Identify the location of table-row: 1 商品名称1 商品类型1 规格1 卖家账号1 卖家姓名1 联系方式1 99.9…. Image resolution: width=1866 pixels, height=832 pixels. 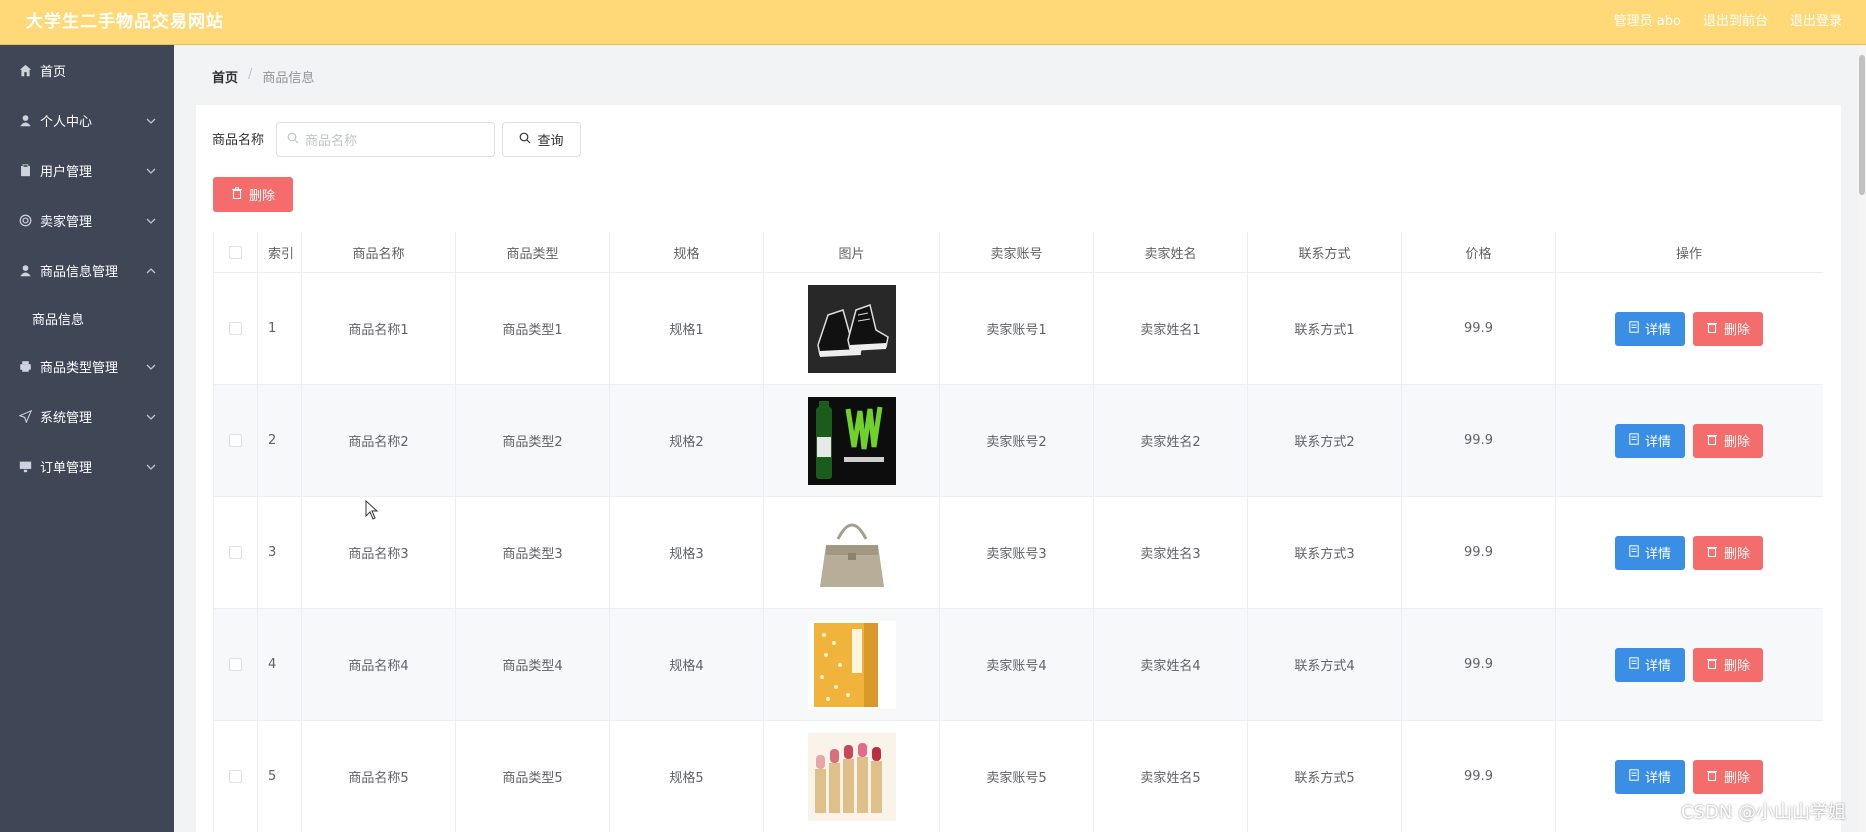
(1018, 329).